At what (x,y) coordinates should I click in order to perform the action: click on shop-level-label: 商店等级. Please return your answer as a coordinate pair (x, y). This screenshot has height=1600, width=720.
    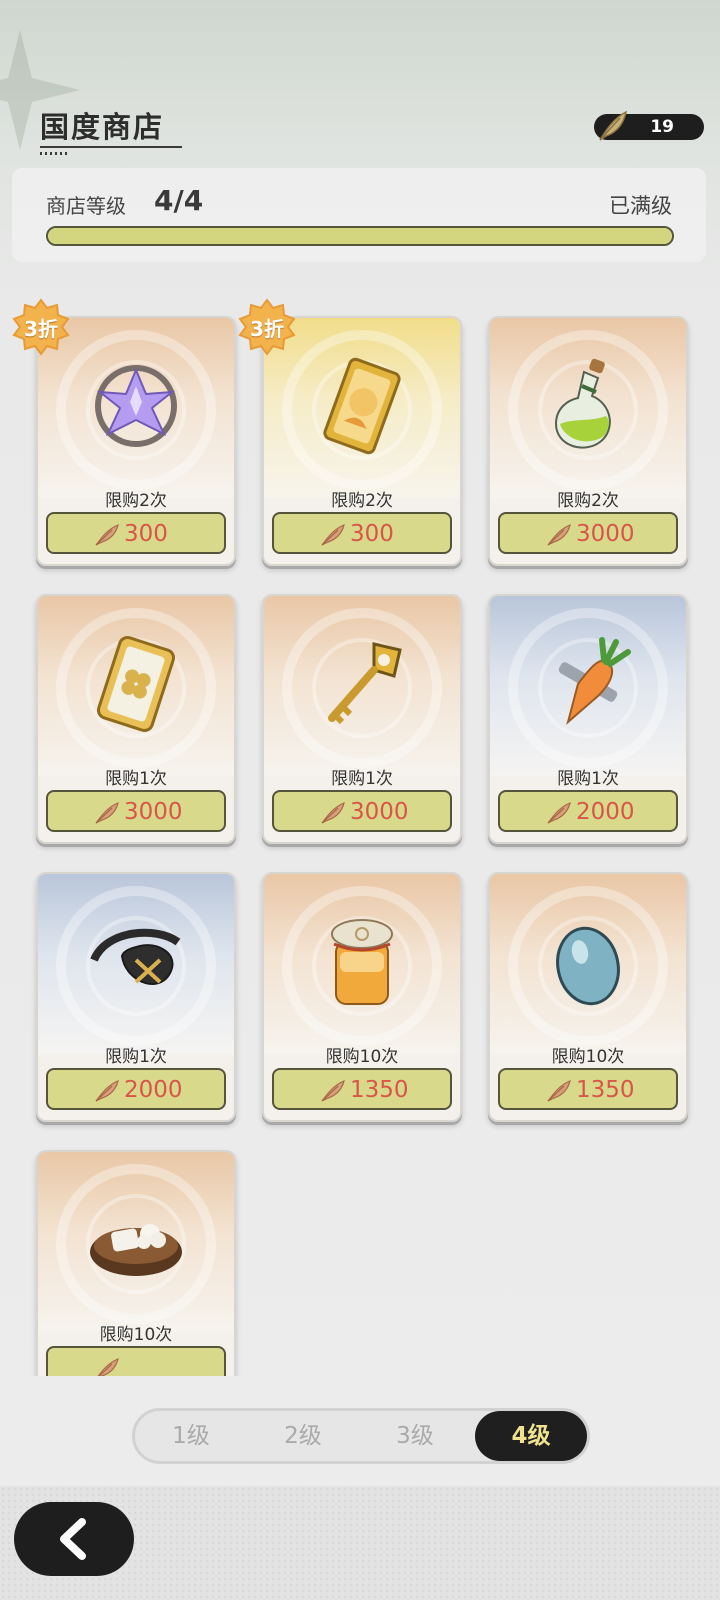
    Looking at the image, I should click on (86, 206).